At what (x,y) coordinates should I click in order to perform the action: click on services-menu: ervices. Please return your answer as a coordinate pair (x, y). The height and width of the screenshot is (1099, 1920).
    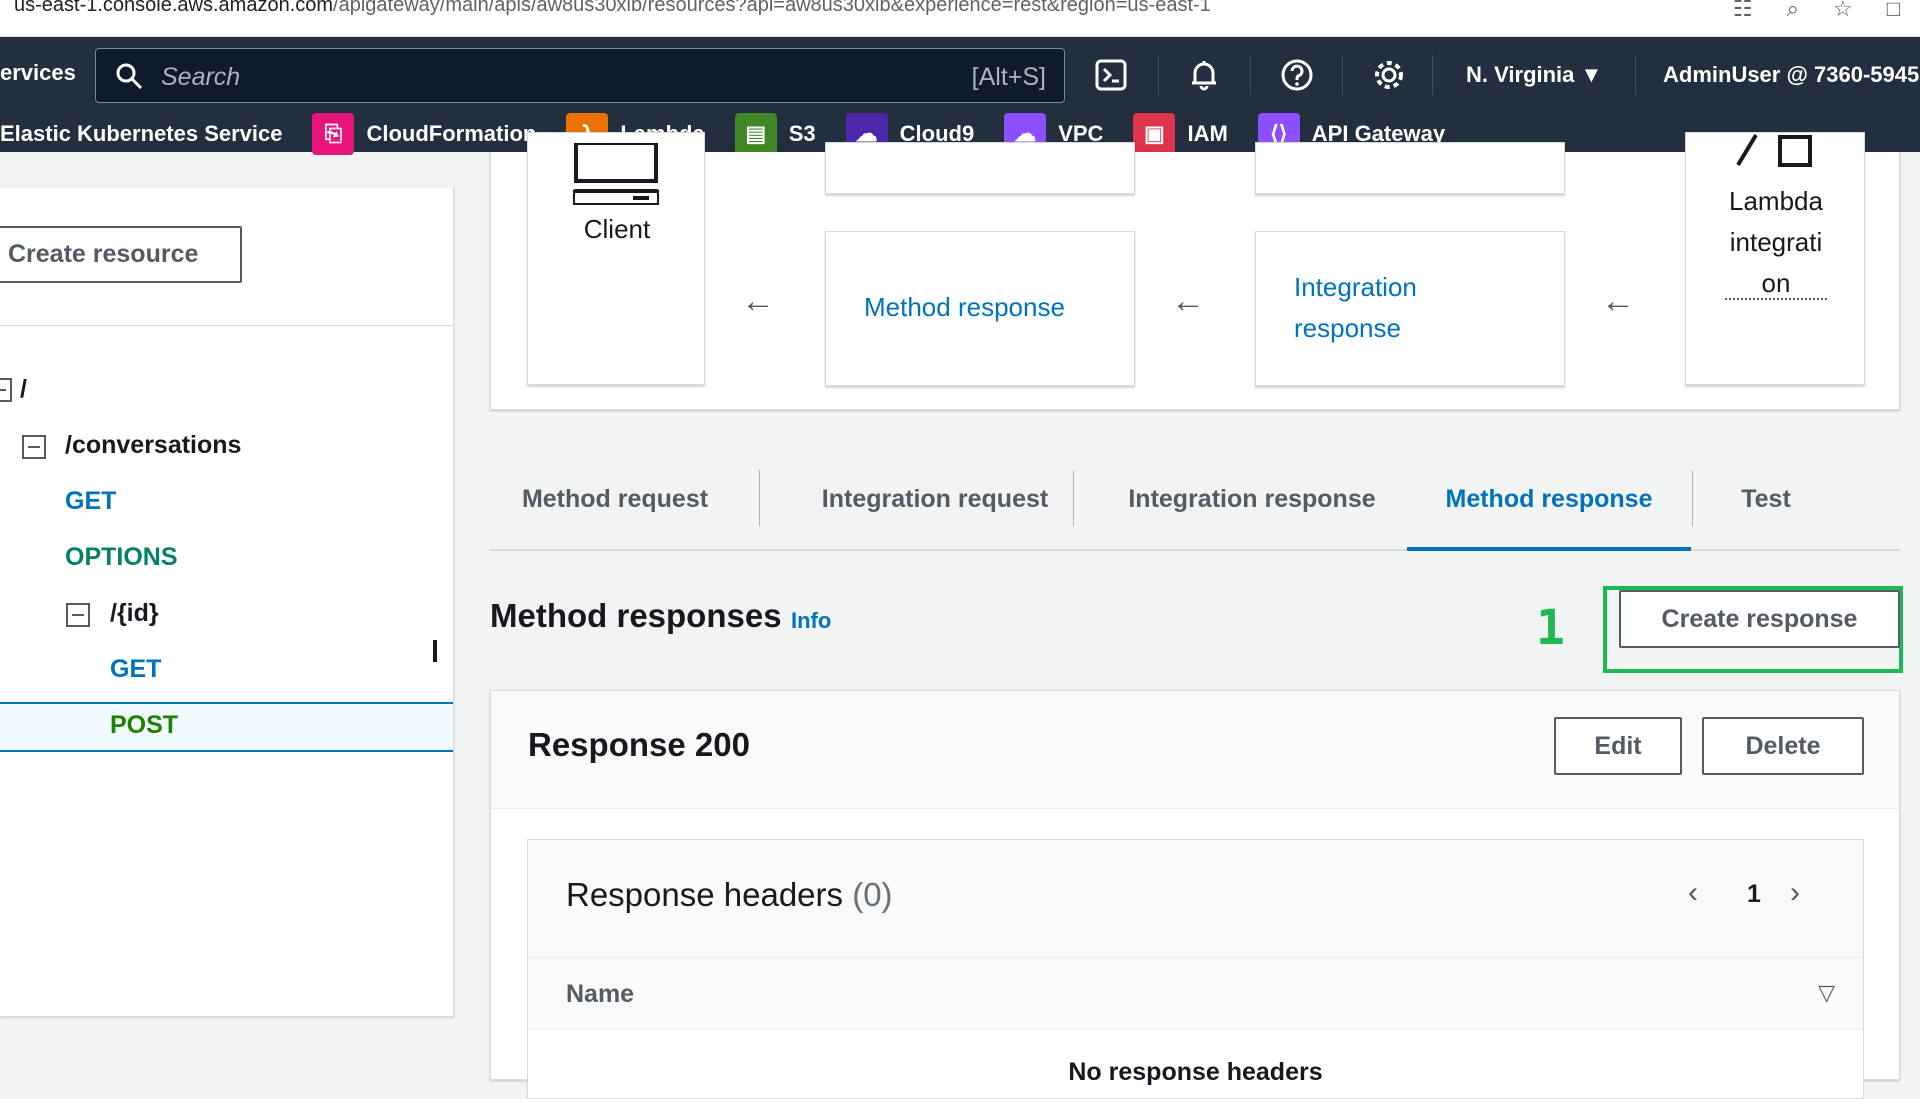
    Looking at the image, I should click on (38, 73).